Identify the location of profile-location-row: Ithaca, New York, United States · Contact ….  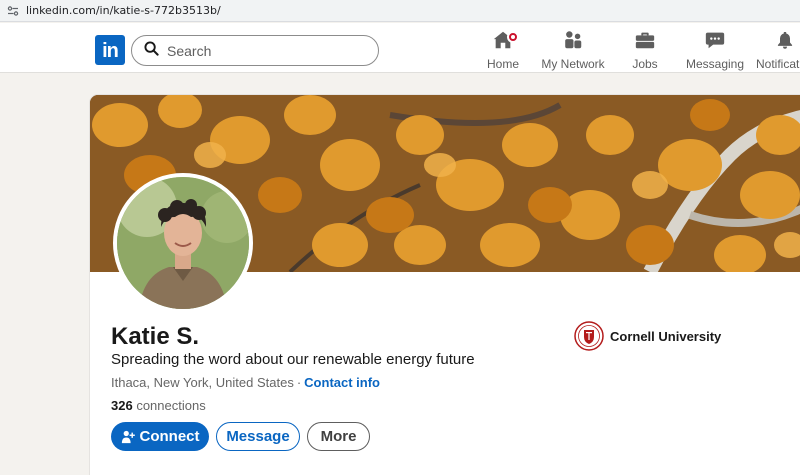
(245, 382).